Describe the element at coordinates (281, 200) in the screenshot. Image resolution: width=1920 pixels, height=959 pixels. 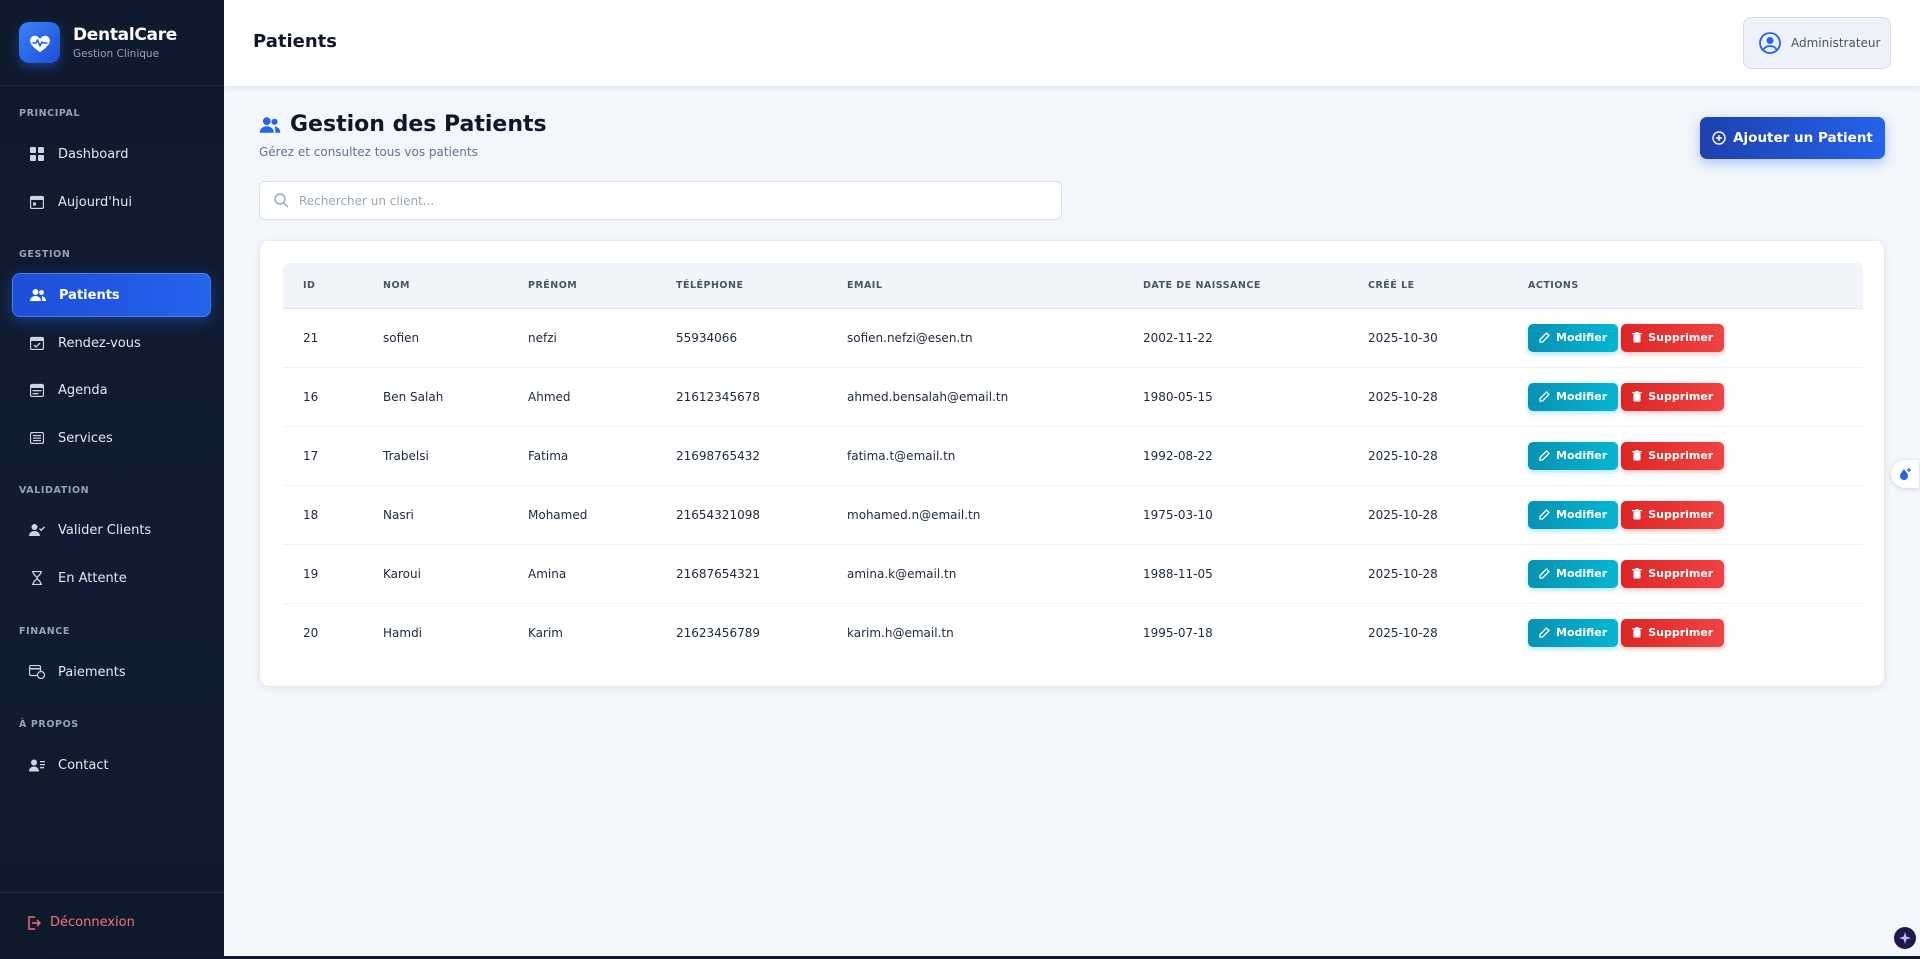
I see `search-icon` at that location.